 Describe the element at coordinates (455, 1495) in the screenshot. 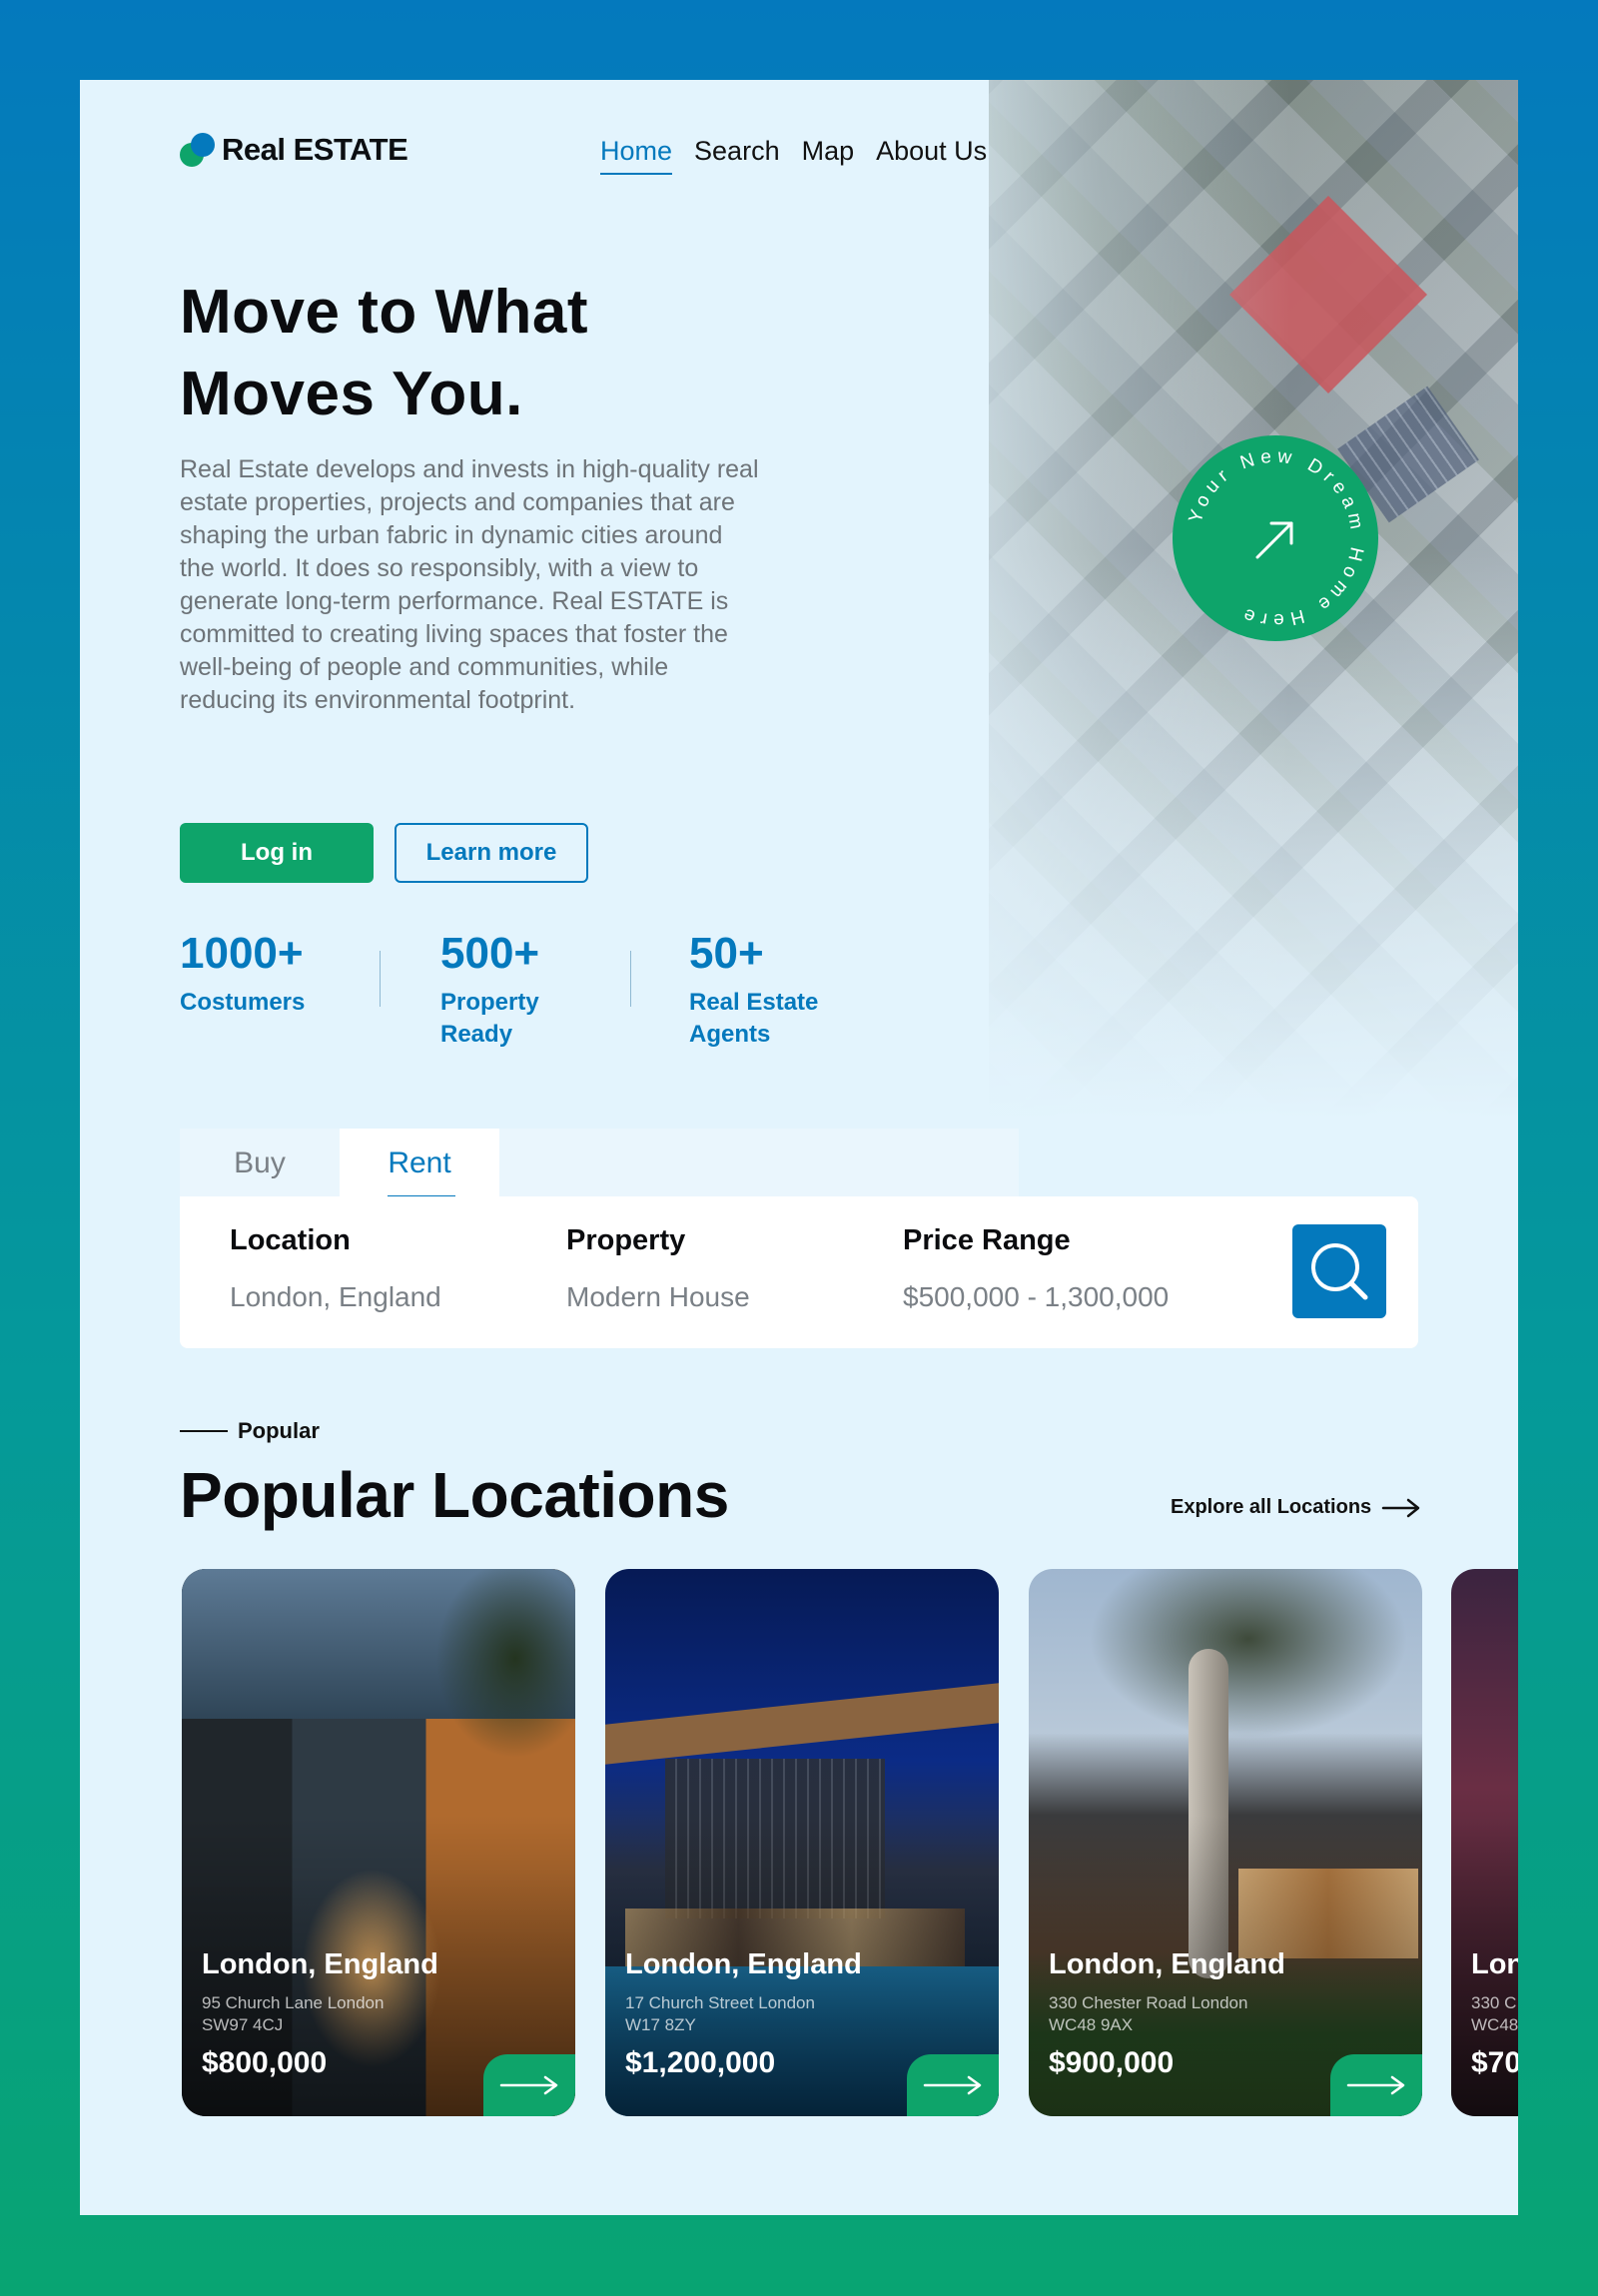

I see `popular-locations-title: Popular Locations` at that location.